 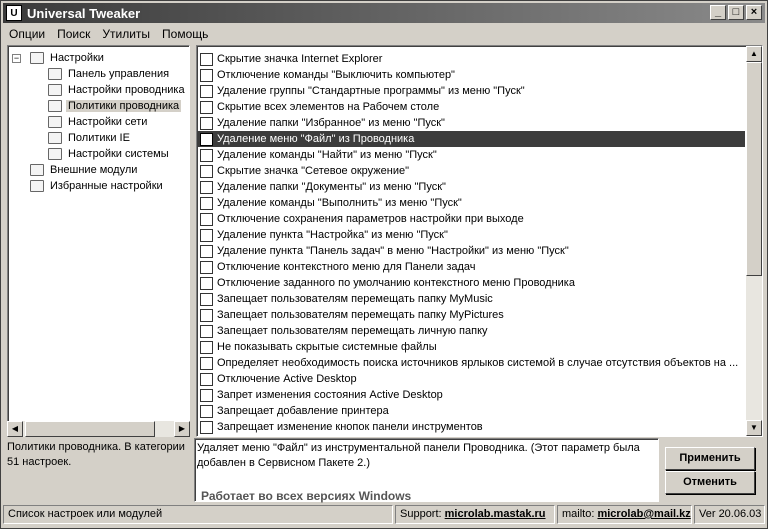 I want to click on tree-item: Политики проводника, so click(x=115, y=106).